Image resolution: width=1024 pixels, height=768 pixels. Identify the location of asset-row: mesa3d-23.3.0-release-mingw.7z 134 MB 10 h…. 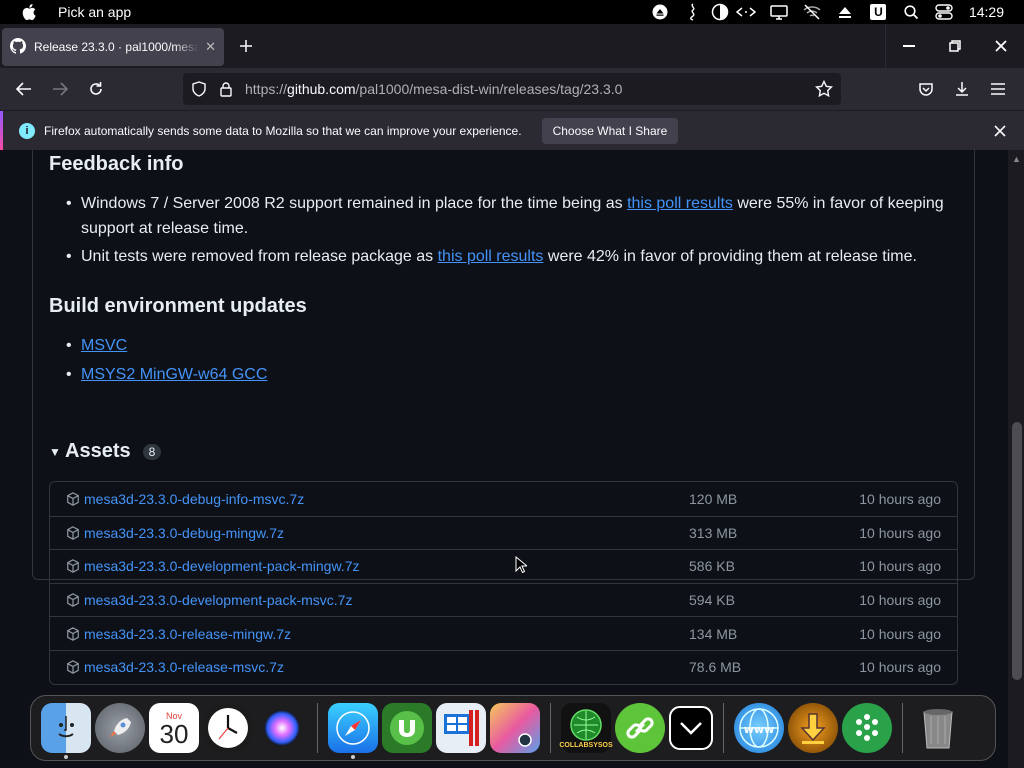
(503, 633).